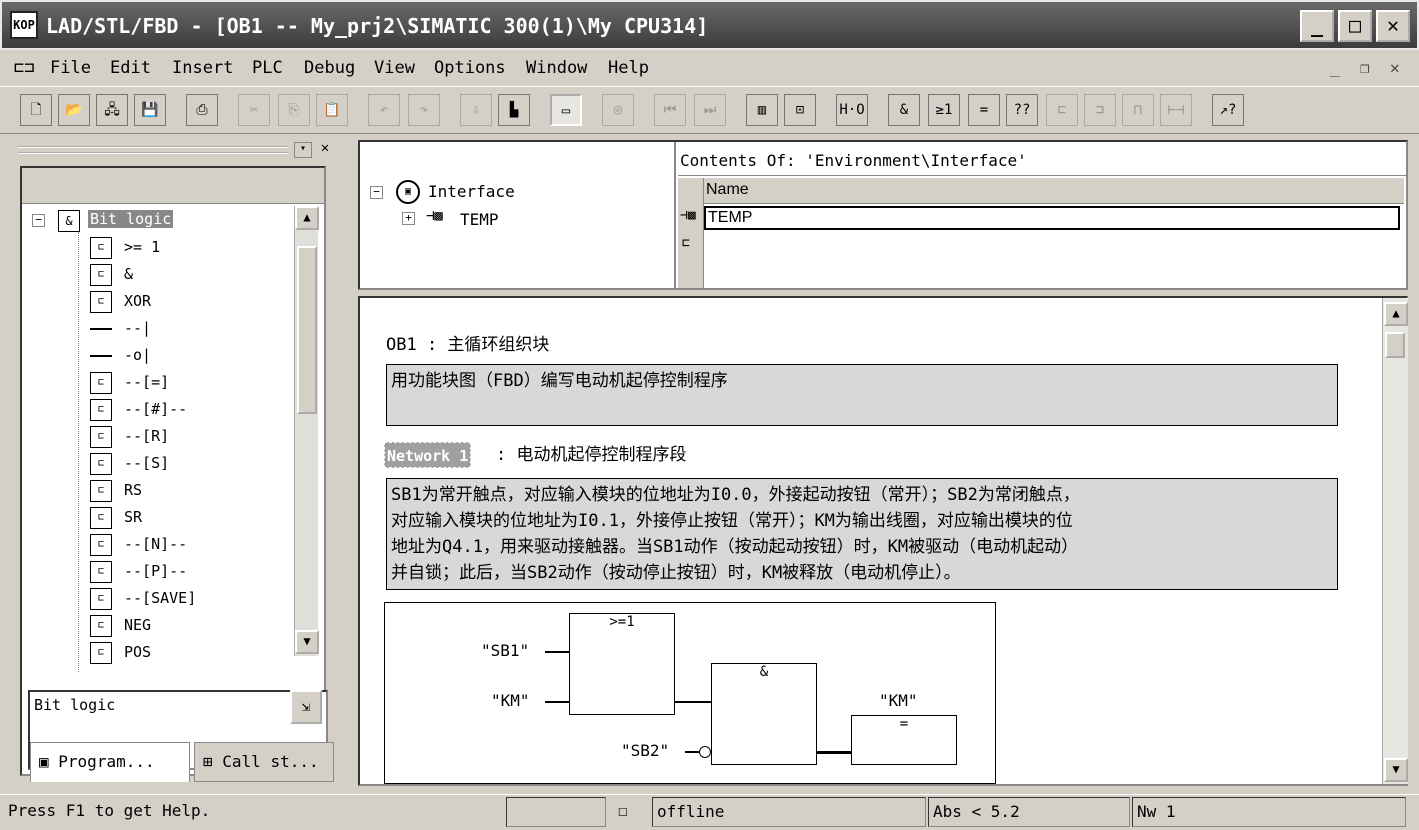 The image size is (1419, 830). I want to click on menu-insert: Insert, so click(202, 68).